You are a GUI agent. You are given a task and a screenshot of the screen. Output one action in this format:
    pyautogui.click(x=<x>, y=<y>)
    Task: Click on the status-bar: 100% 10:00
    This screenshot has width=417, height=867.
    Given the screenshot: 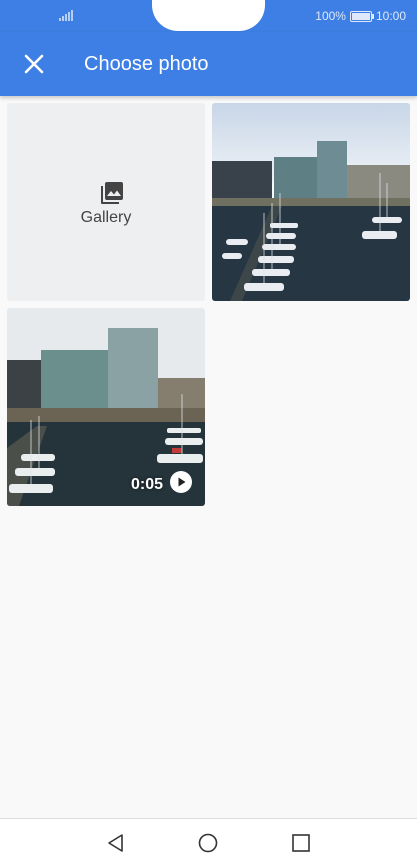 What is the action you would take?
    pyautogui.click(x=208, y=16)
    